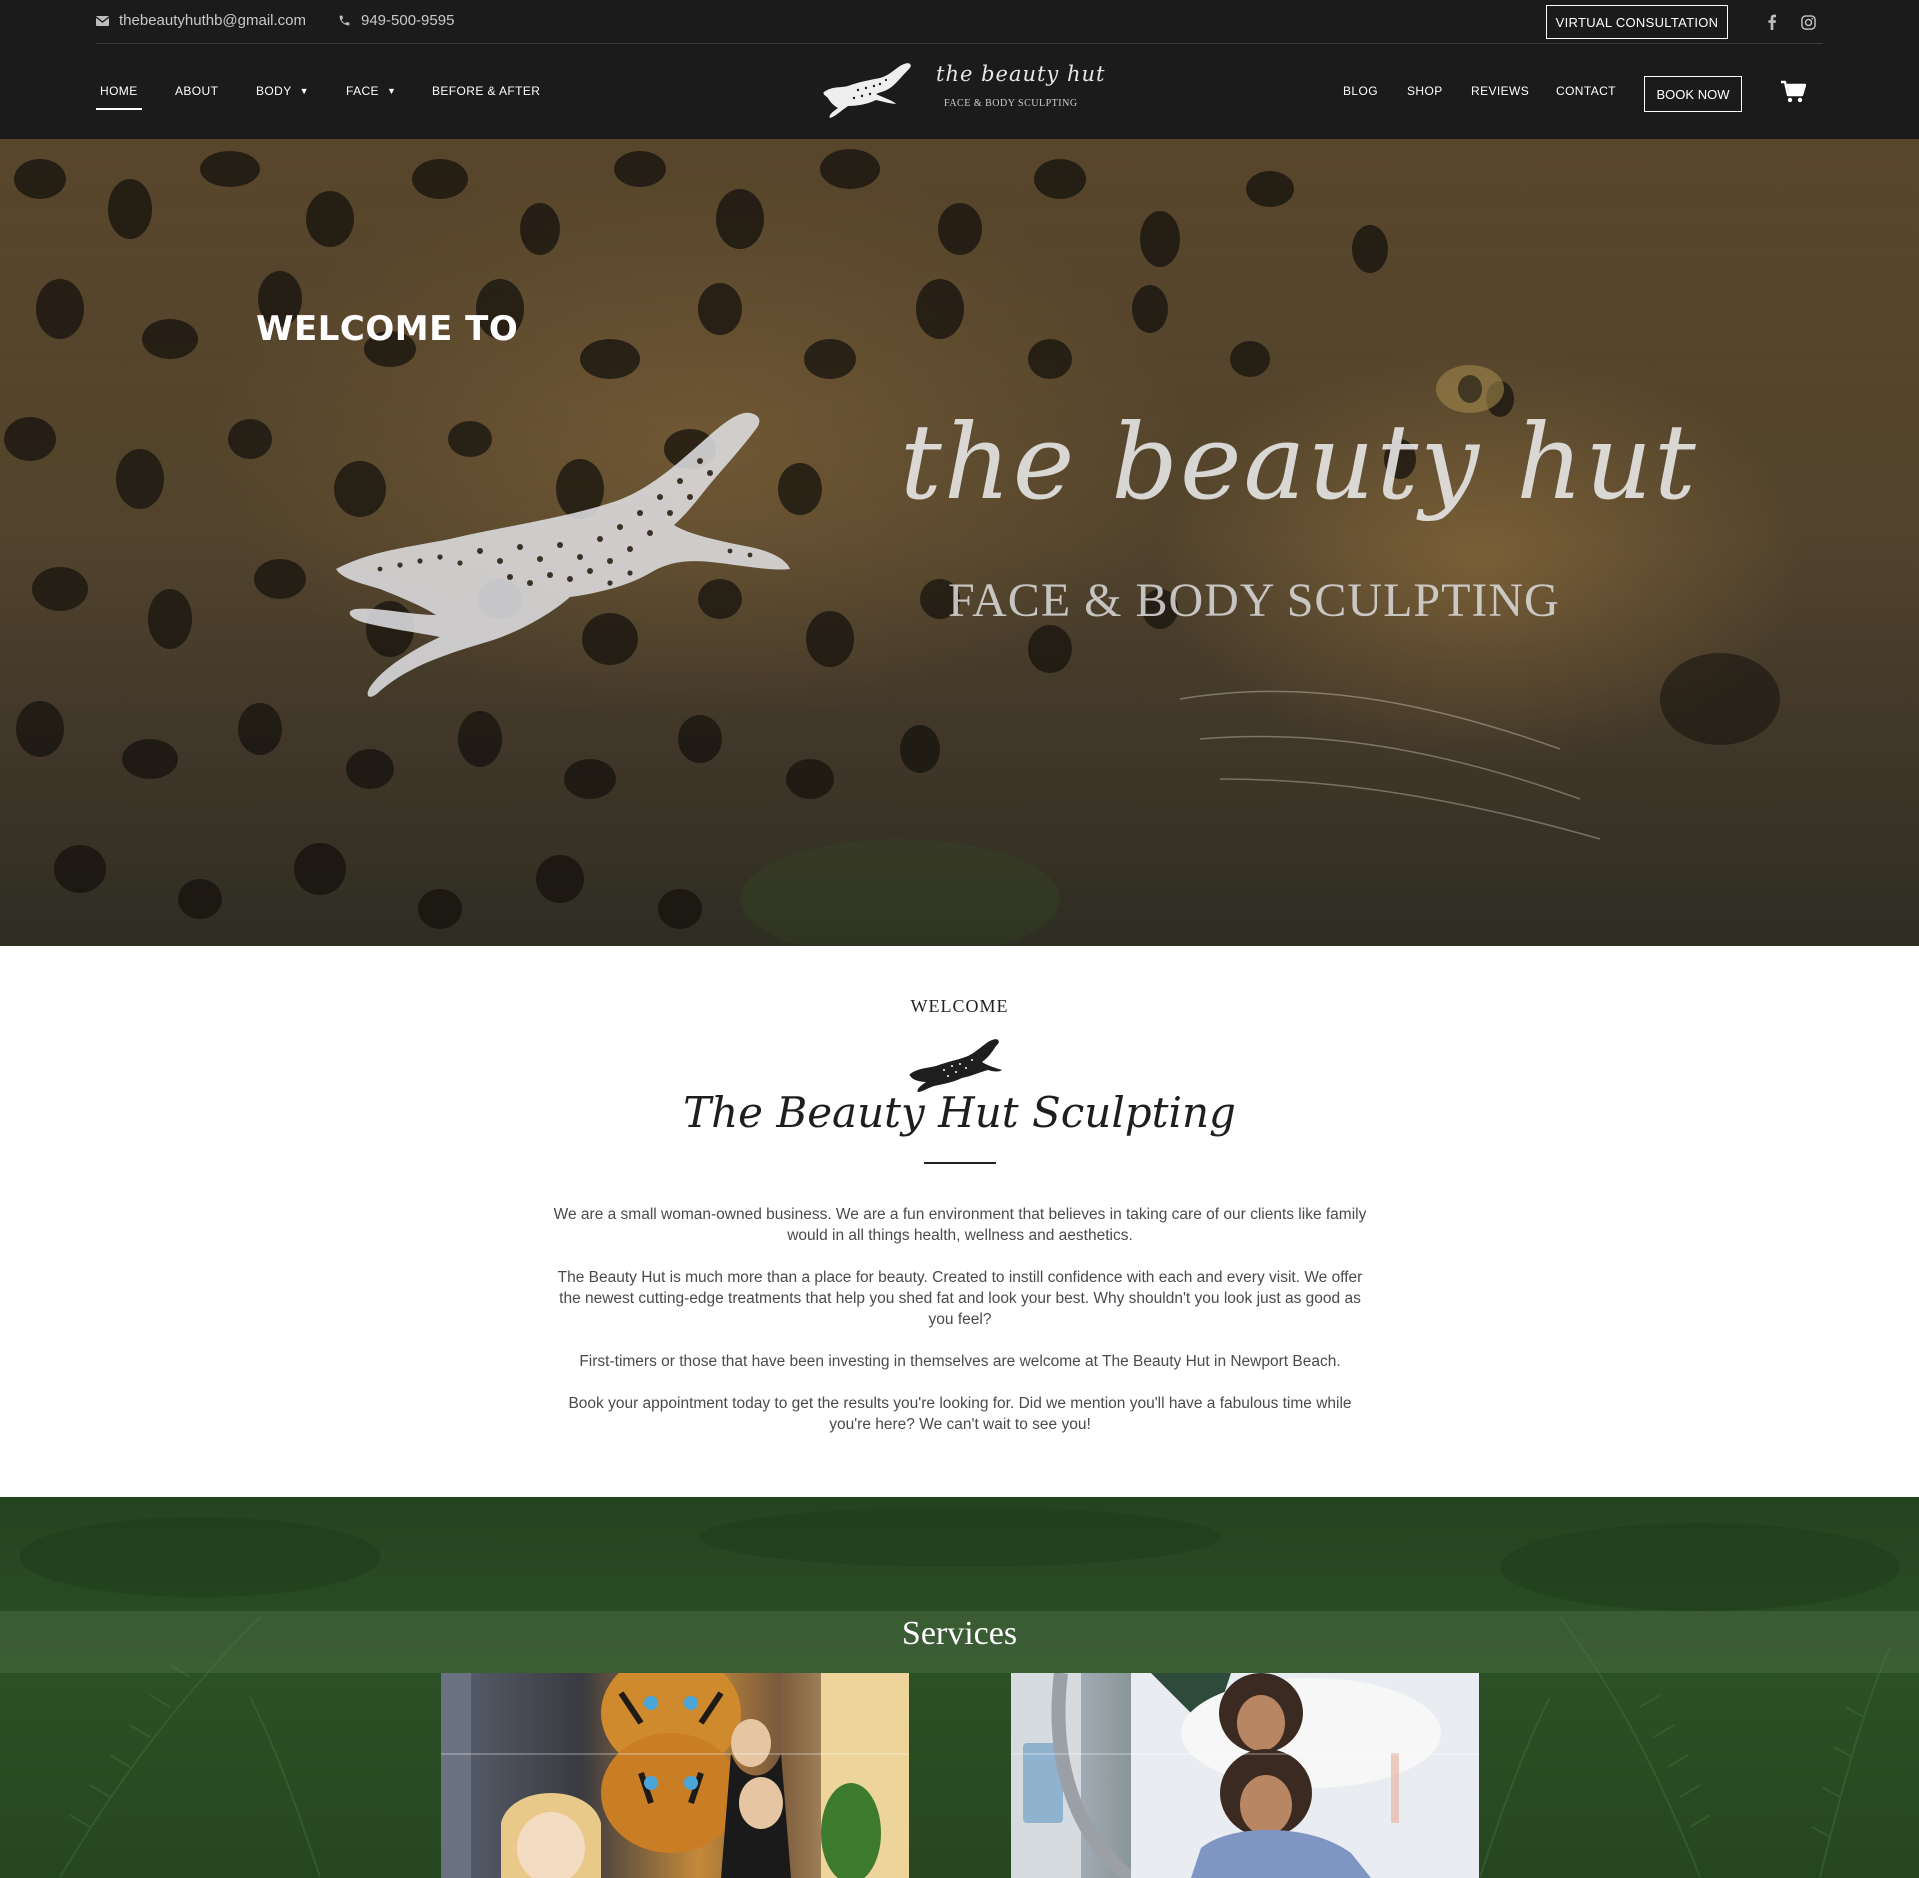 The width and height of the screenshot is (1919, 1878). Describe the element at coordinates (344, 20) in the screenshot. I see `phone-icon` at that location.